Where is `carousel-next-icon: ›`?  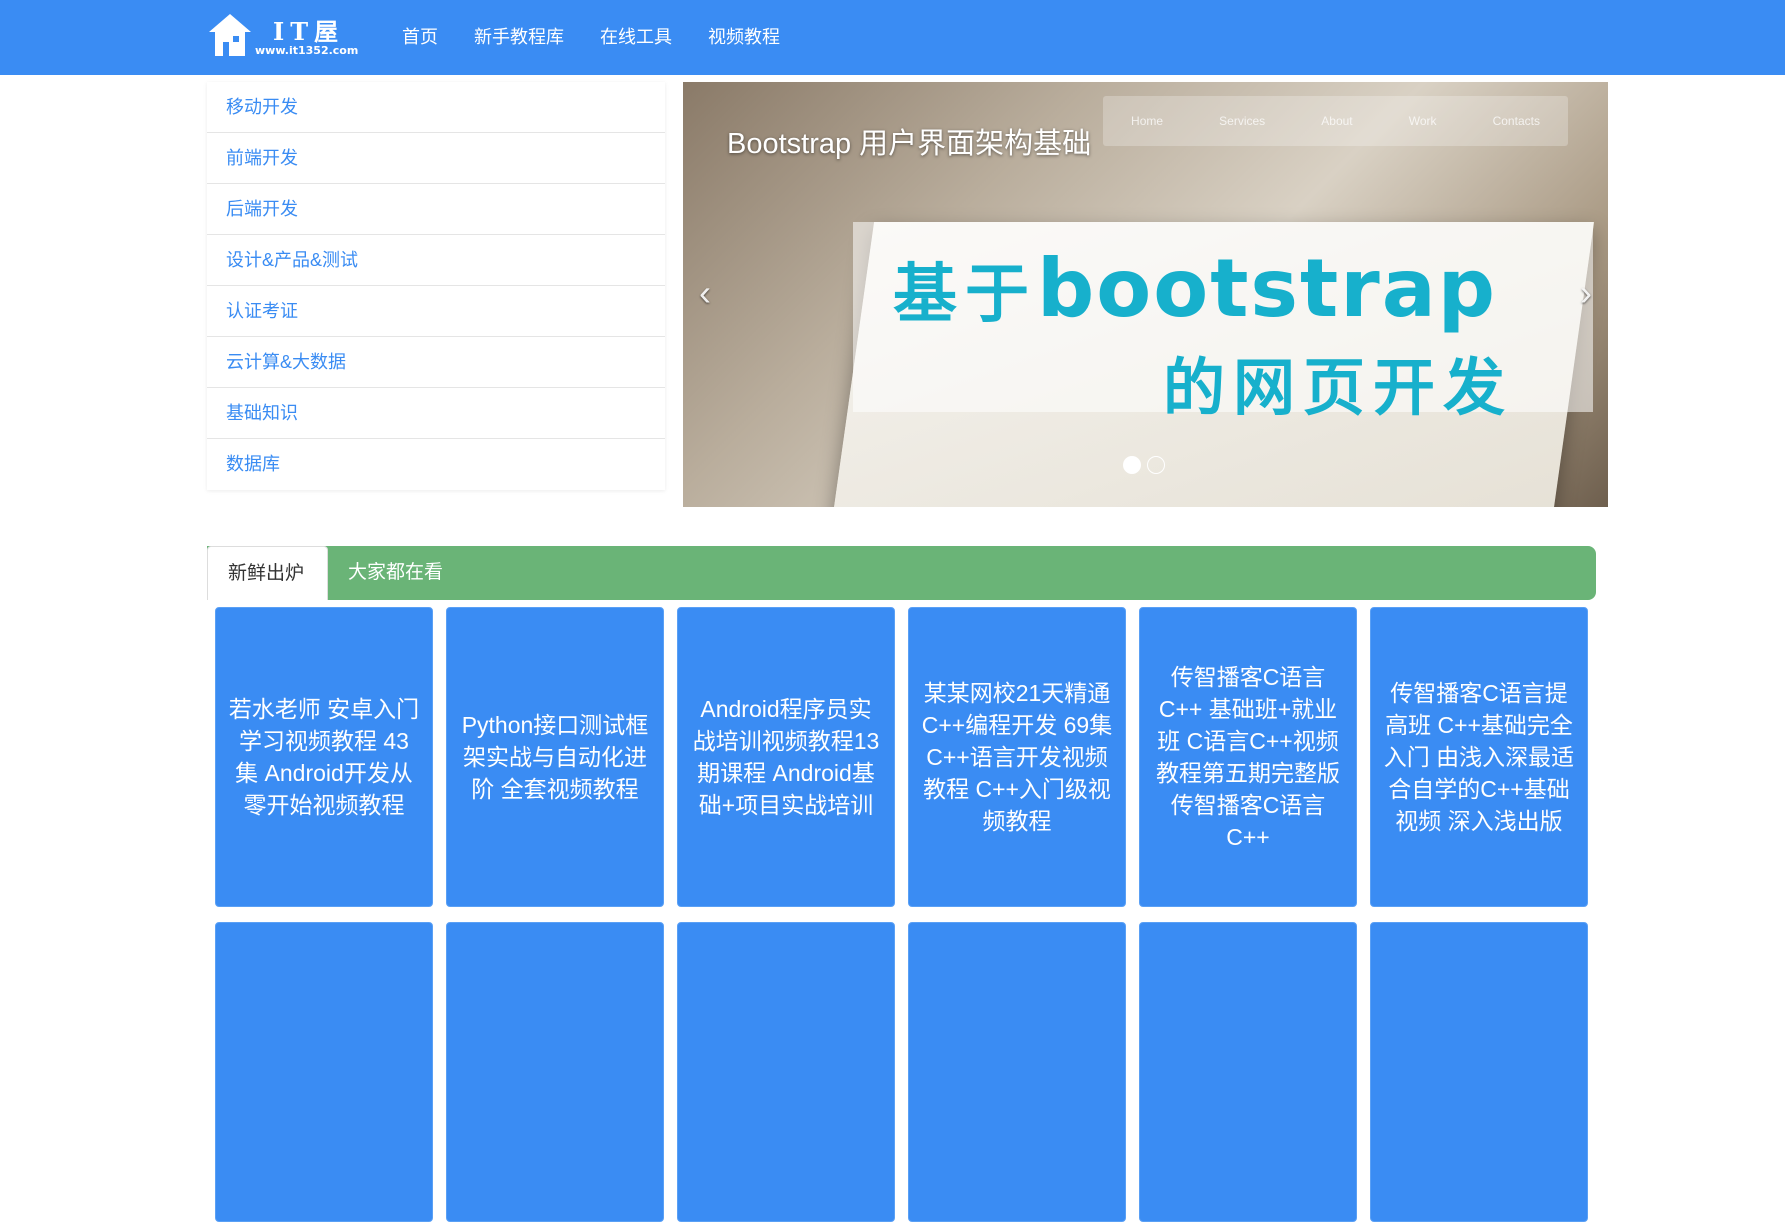
carousel-next-icon: › is located at coordinates (1586, 293).